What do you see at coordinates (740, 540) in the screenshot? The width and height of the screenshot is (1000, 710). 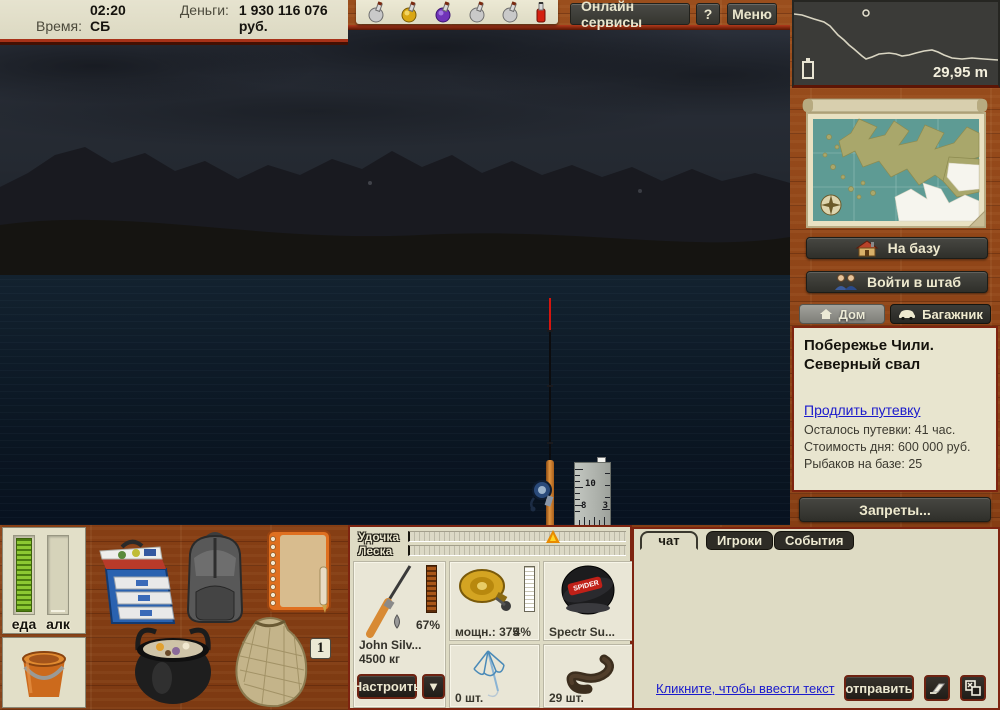 I see `tab-players: Игроки` at bounding box center [740, 540].